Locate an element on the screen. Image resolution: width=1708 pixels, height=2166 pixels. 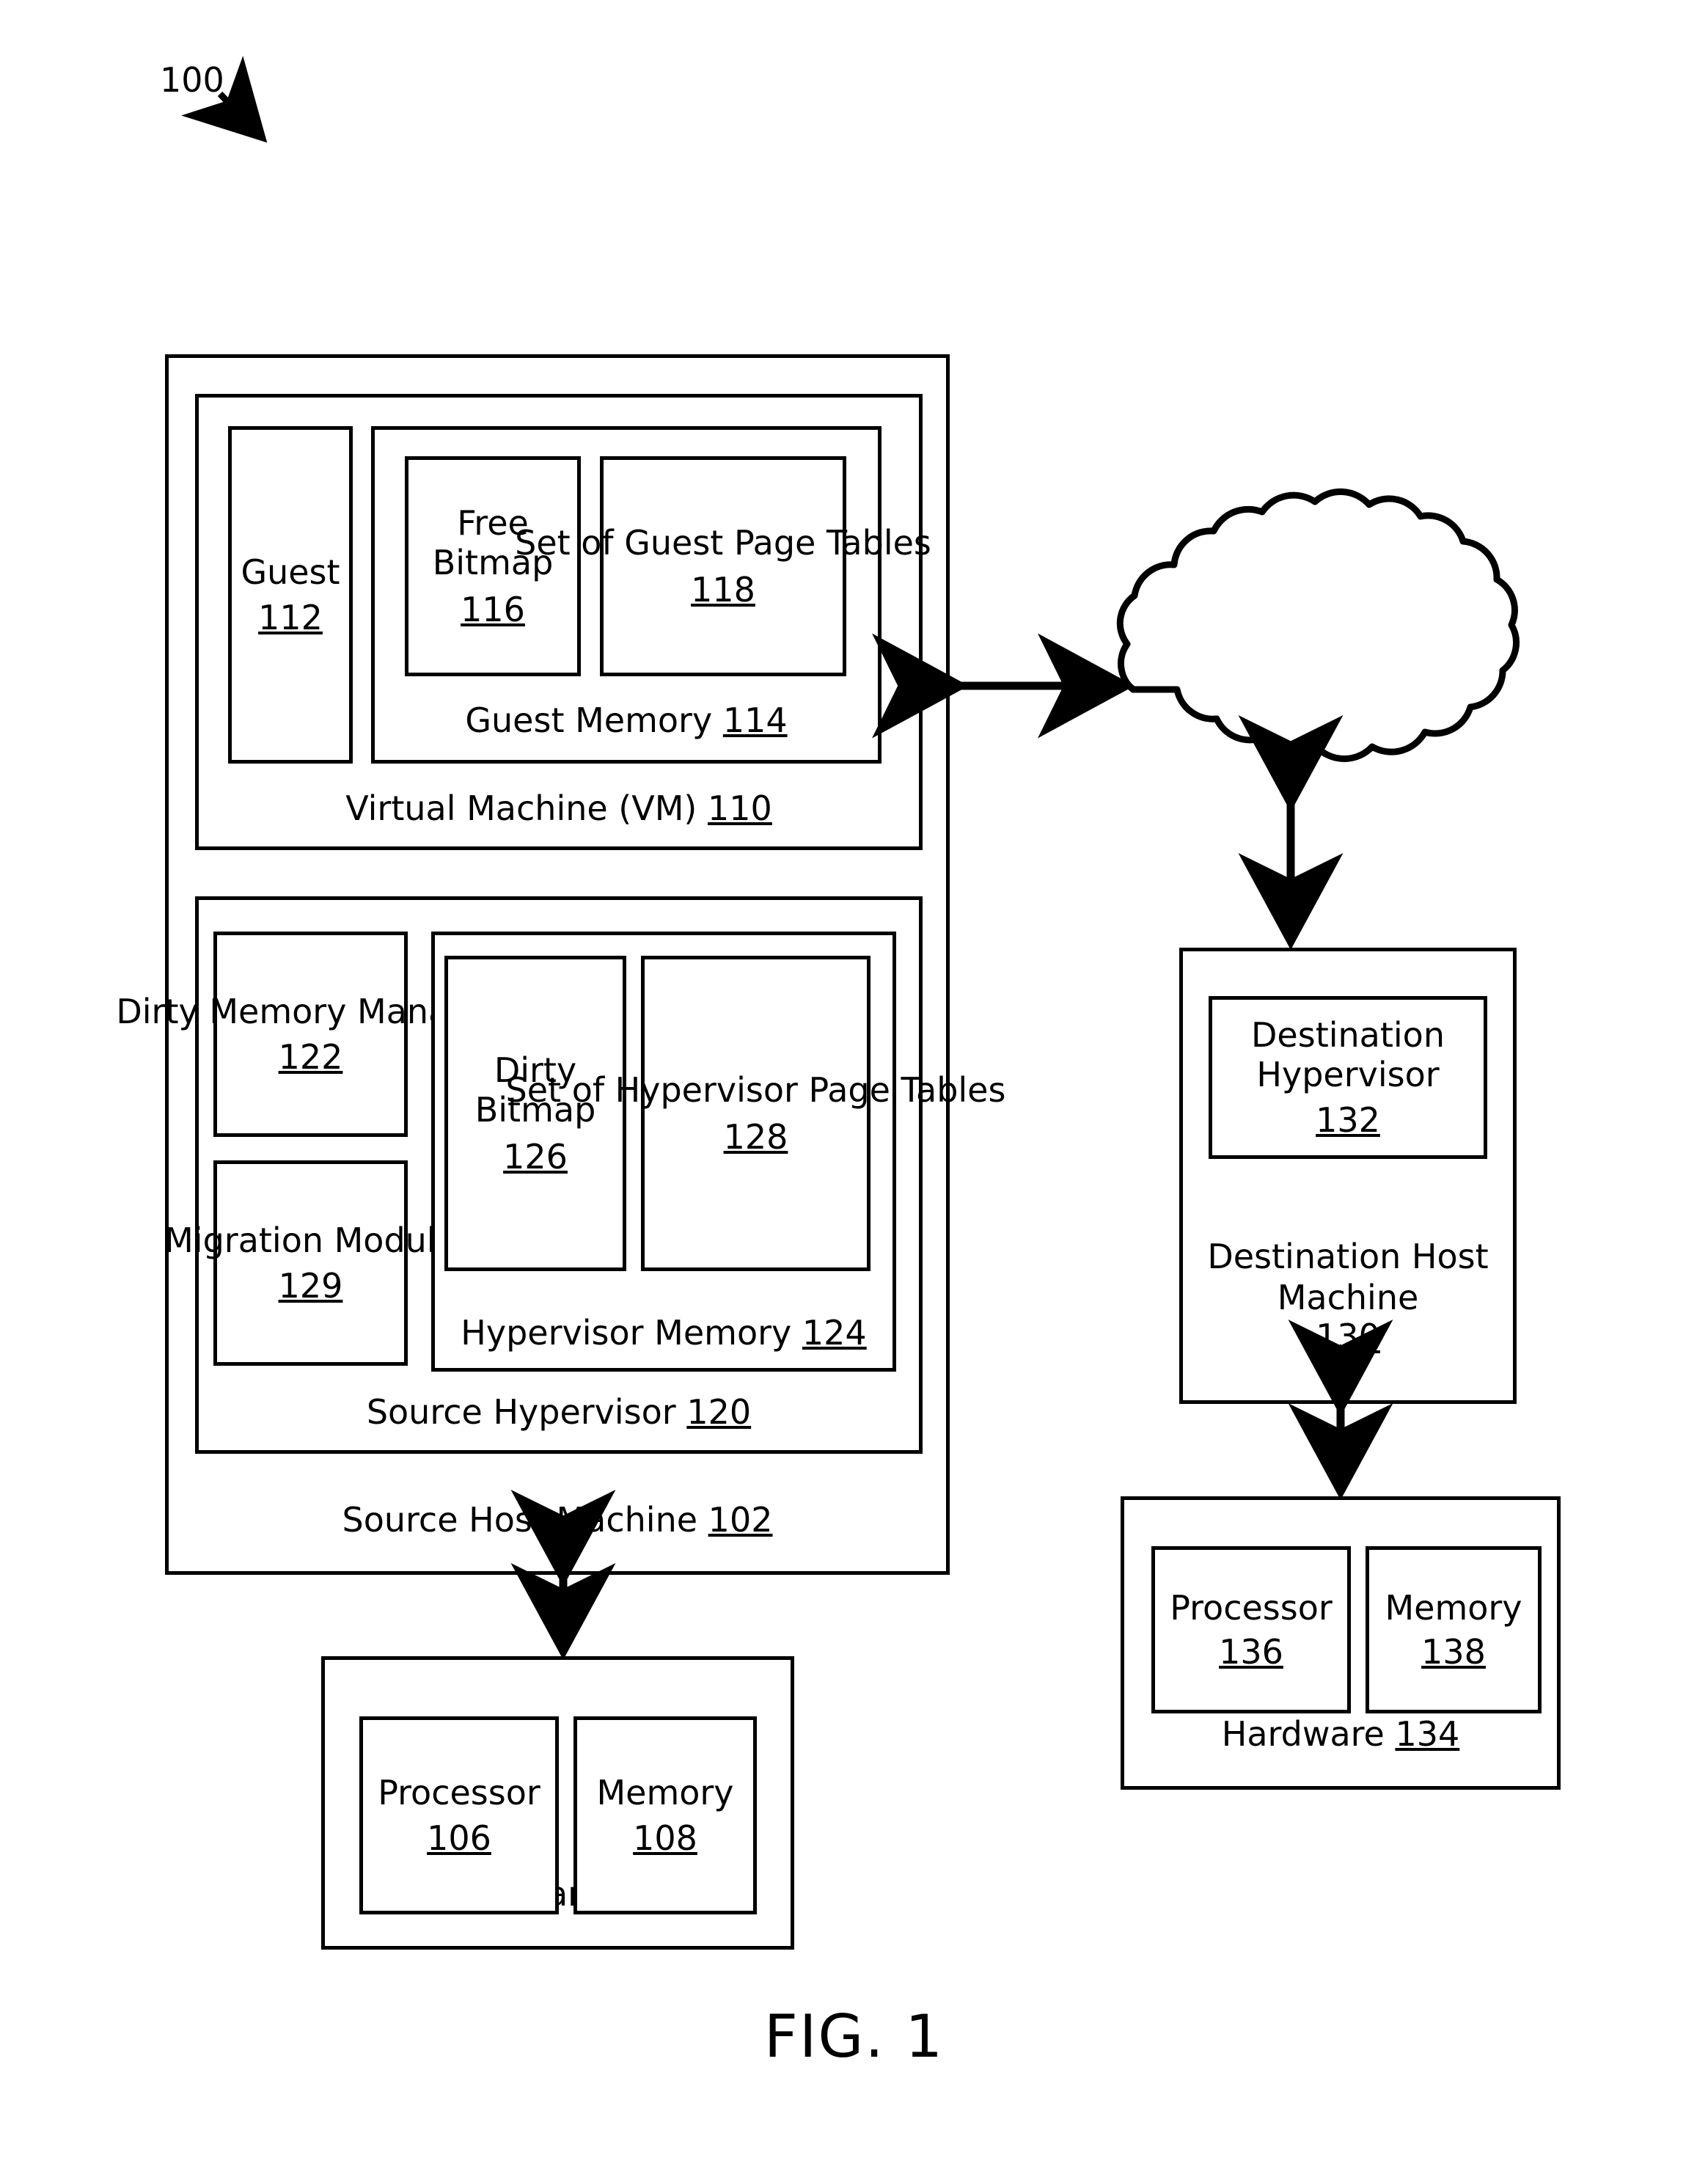
source-host-machine-ref: 102 is located at coordinates (740, 1520).